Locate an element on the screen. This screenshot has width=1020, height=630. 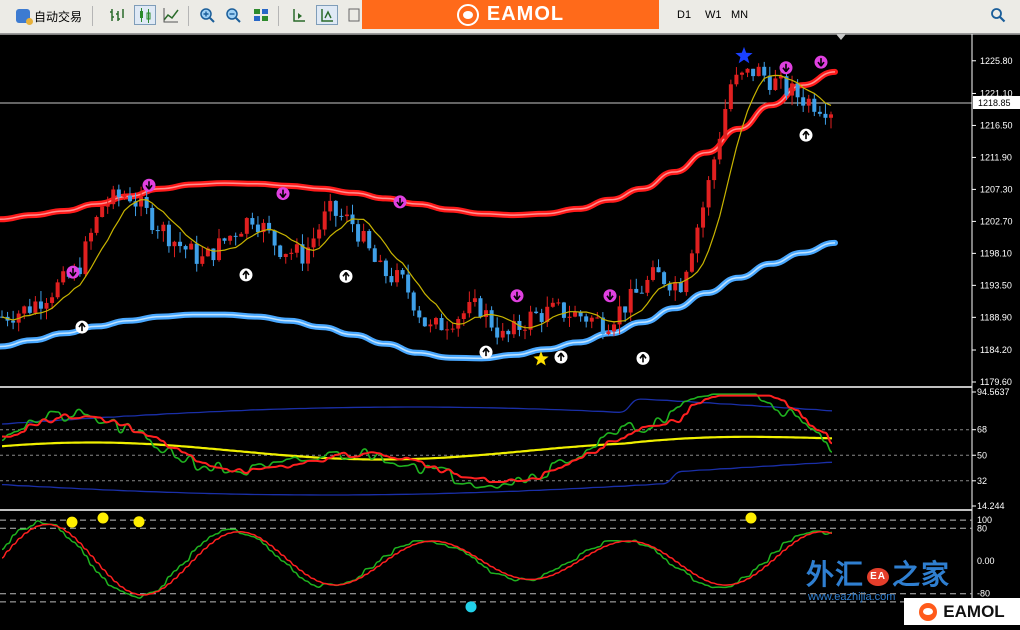
chart-shift-icon is located at coordinates (299, 15).